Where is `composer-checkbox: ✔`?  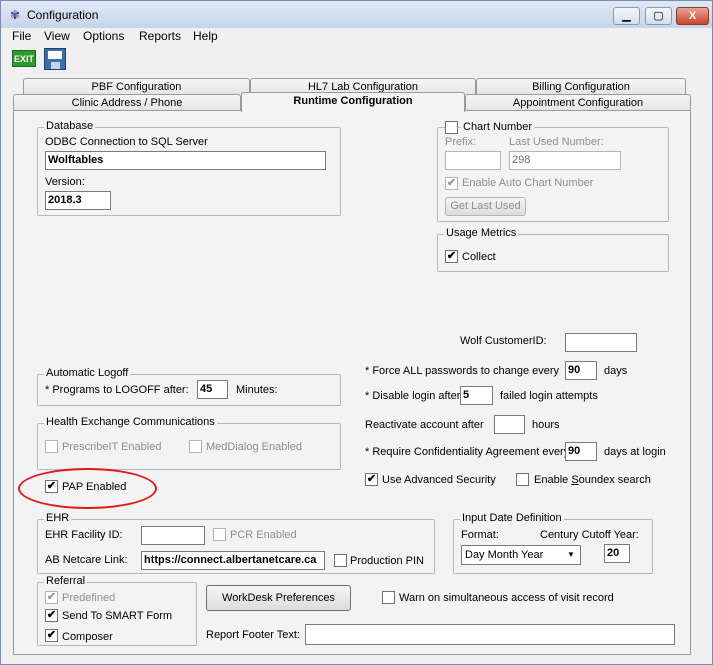
composer-checkbox: ✔ is located at coordinates (51, 635).